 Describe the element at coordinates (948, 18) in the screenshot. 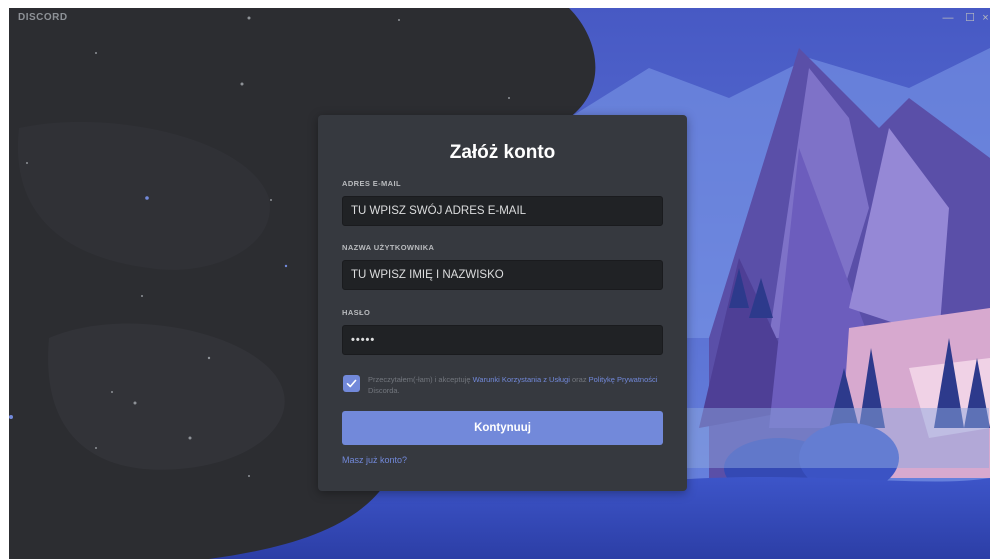

I see `minimize-icon: —` at that location.